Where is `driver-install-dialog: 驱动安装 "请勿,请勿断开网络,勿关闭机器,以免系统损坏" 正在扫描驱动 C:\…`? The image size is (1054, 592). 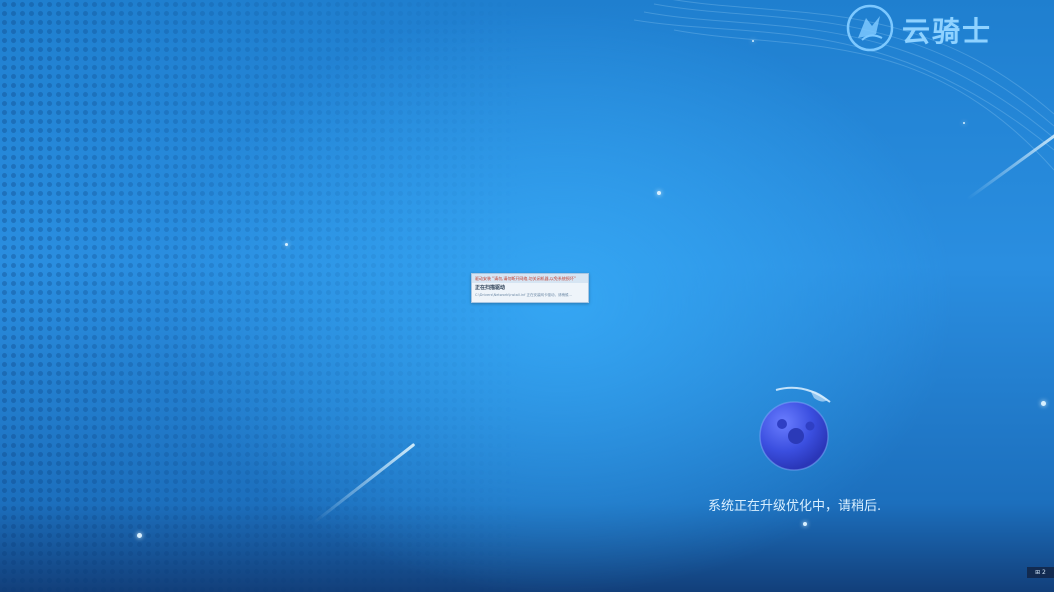
driver-install-dialog: 驱动安装 "请勿,请勿断开网络,勿关闭机器,以免系统损坏" 正在扫描驱动 C:\… is located at coordinates (530, 288).